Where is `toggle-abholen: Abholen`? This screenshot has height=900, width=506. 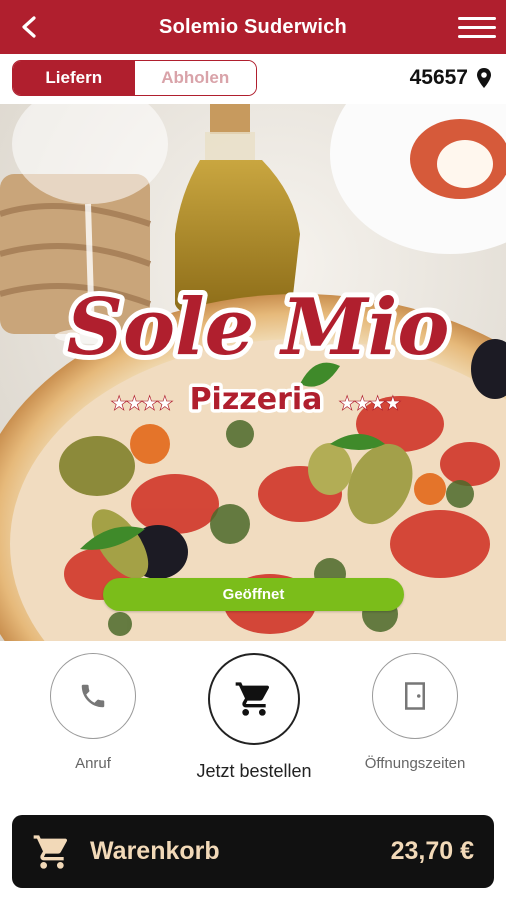
toggle-abholen: Abholen is located at coordinates (195, 78).